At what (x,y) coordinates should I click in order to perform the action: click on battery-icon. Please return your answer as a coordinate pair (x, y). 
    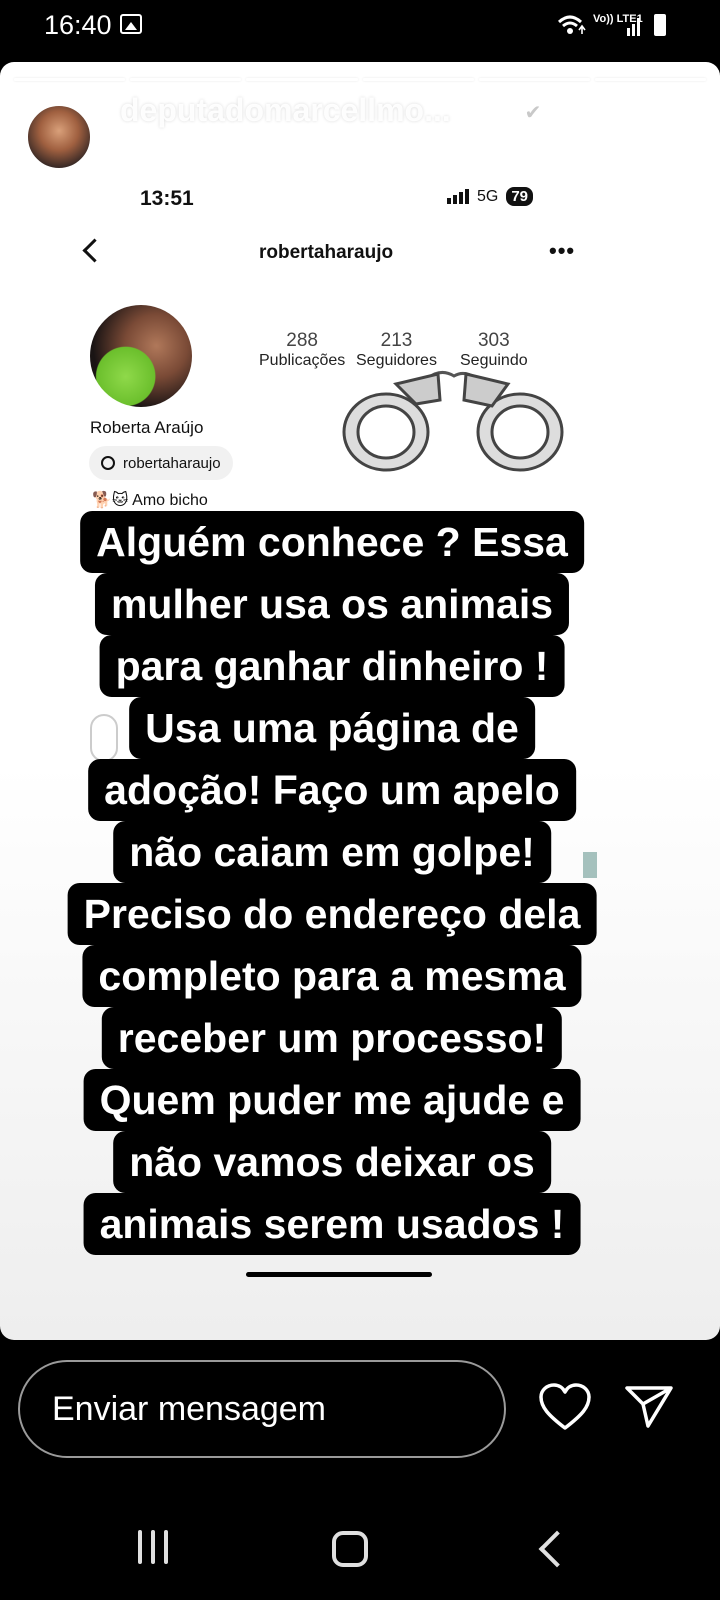
    Looking at the image, I should click on (660, 25).